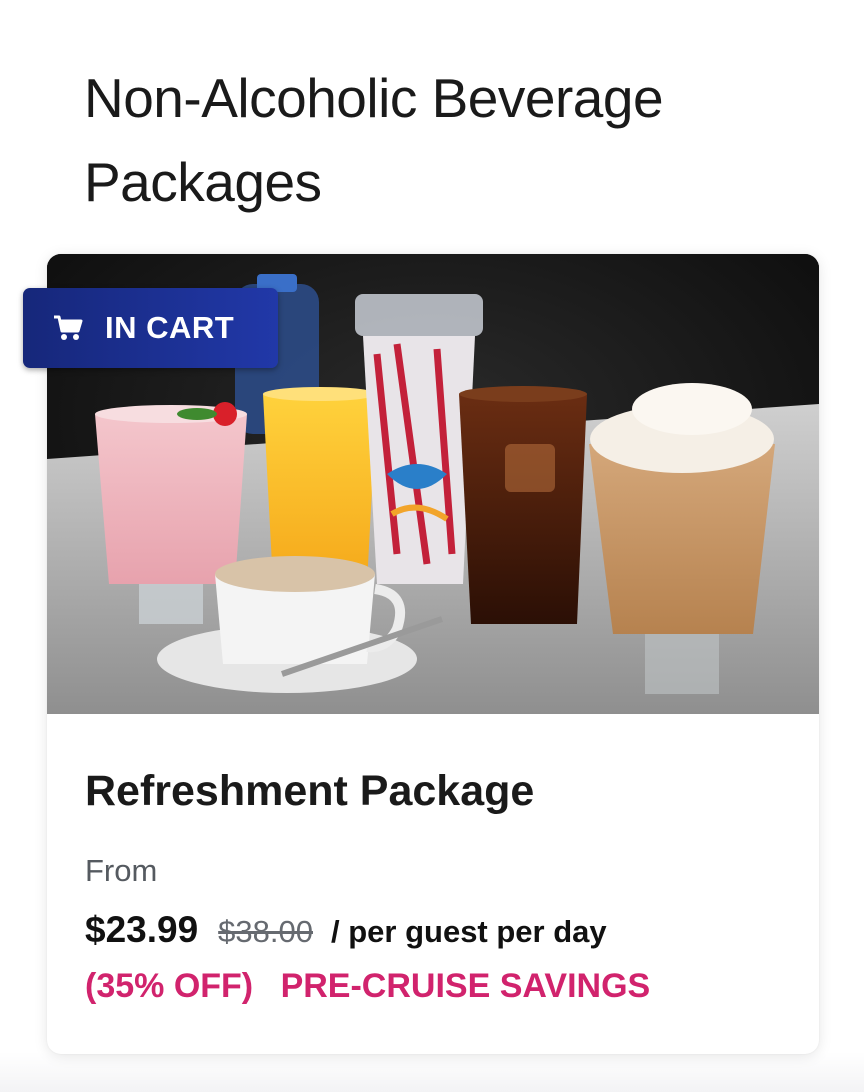 The height and width of the screenshot is (1092, 864). Describe the element at coordinates (465, 986) in the screenshot. I see `savings-label: PRE-CRUISE SAVINGS` at that location.